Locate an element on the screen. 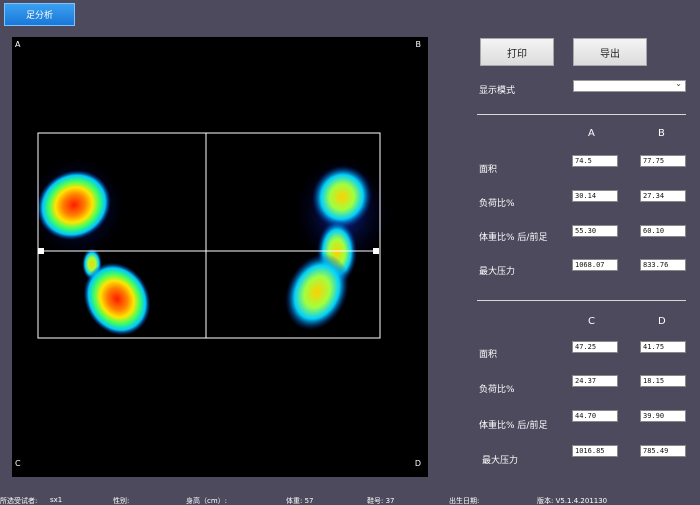  value-c-weight-ratio: 44.70 is located at coordinates (595, 416).